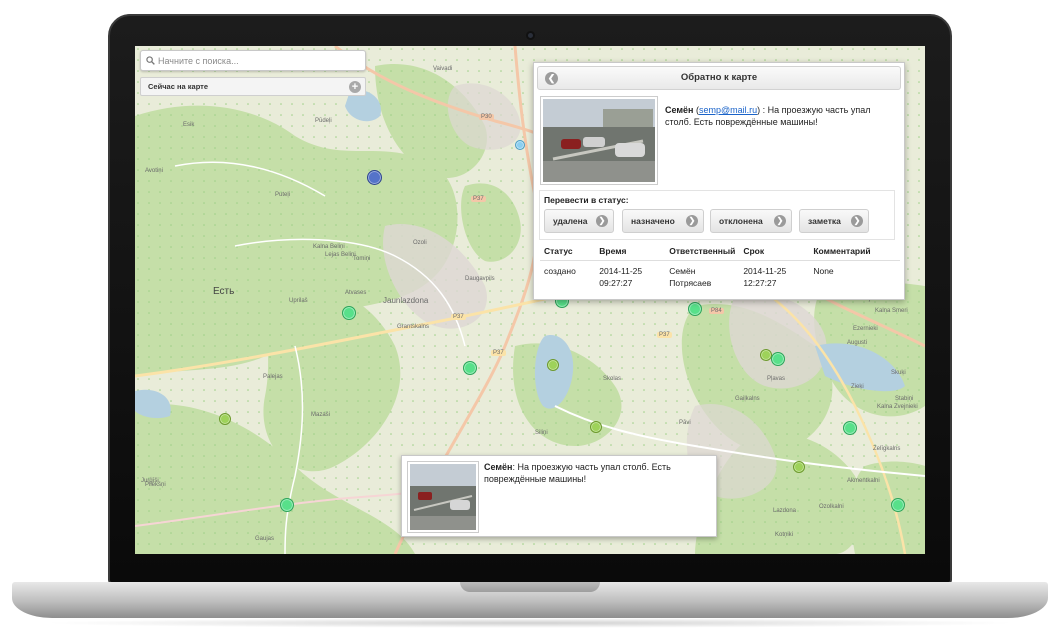 The height and width of the screenshot is (633, 1060). What do you see at coordinates (824, 221) in the screenshot?
I see `status-button-label: заметка` at bounding box center [824, 221].